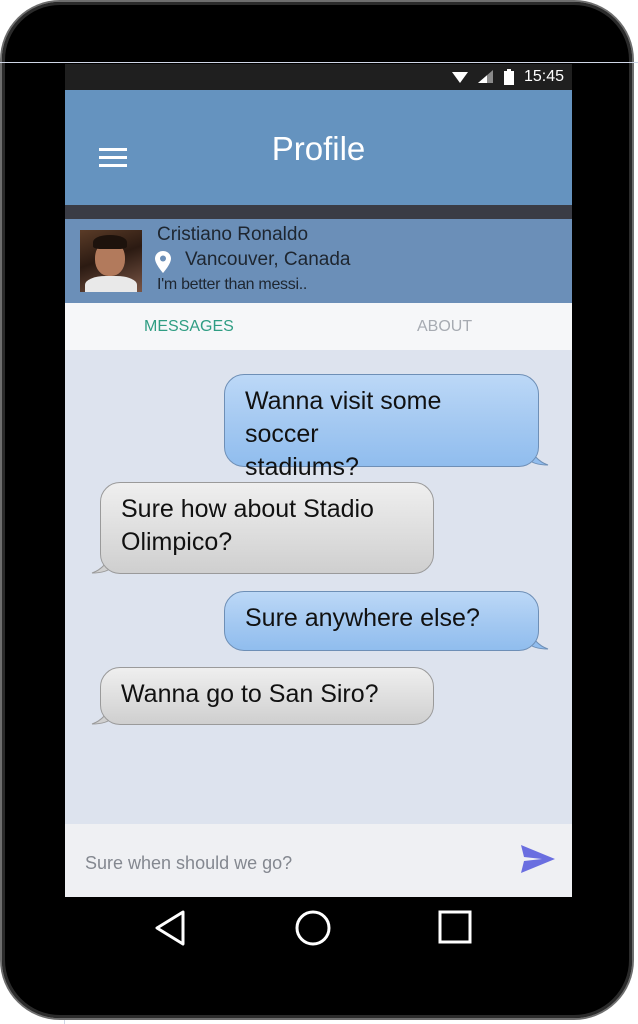  I want to click on profile-name: Cristiano Ronaldo, so click(233, 234).